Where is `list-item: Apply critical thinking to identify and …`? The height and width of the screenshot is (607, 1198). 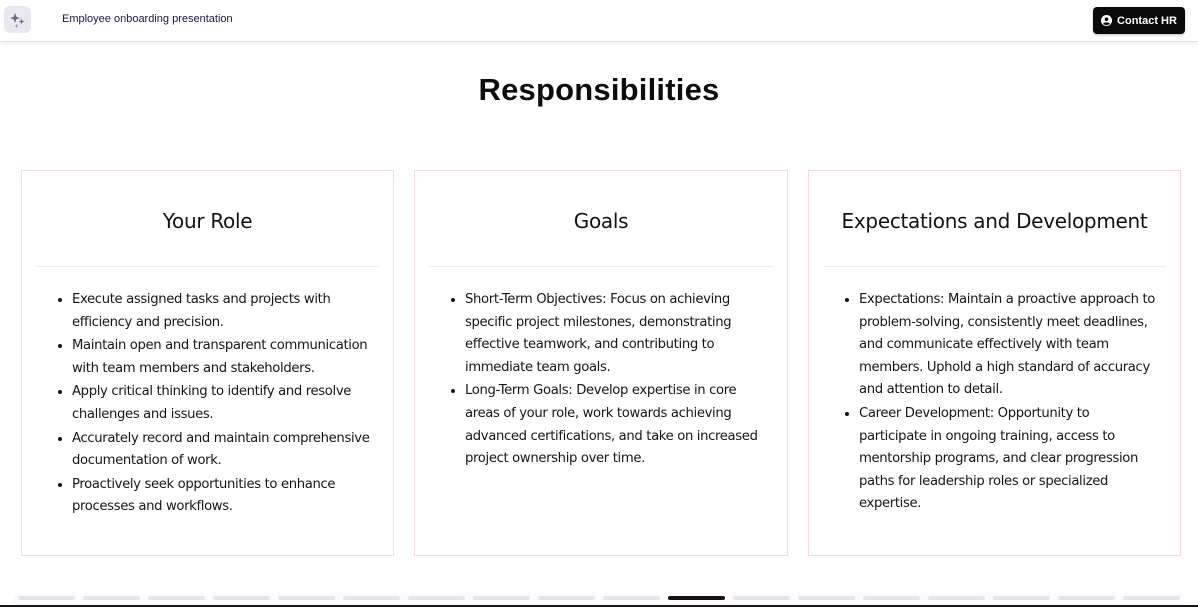
list-item: Apply critical thinking to identify and … is located at coordinates (222, 403).